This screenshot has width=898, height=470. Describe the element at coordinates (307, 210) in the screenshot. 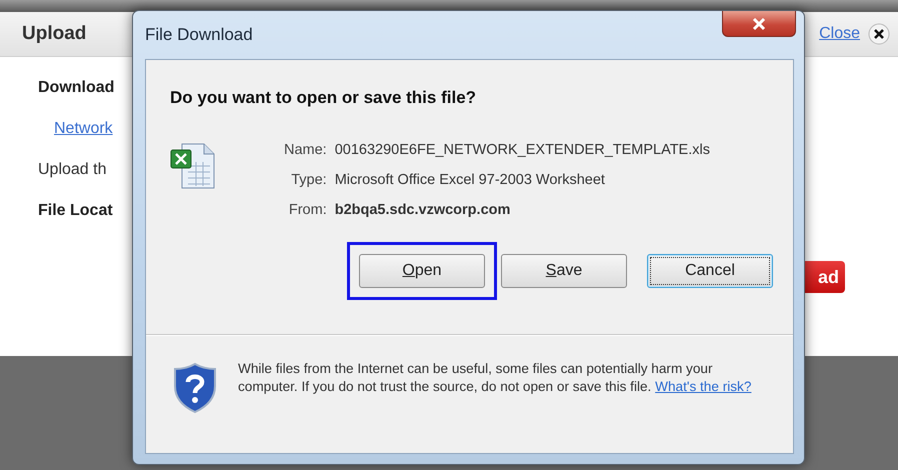

I see `field-label: From:` at that location.